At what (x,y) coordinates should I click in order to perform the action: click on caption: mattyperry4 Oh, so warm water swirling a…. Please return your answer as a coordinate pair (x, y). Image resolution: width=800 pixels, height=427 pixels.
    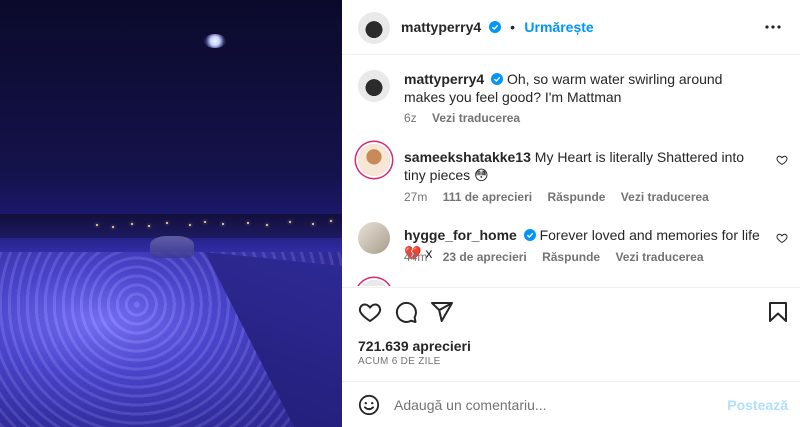
    Looking at the image, I should click on (573, 100).